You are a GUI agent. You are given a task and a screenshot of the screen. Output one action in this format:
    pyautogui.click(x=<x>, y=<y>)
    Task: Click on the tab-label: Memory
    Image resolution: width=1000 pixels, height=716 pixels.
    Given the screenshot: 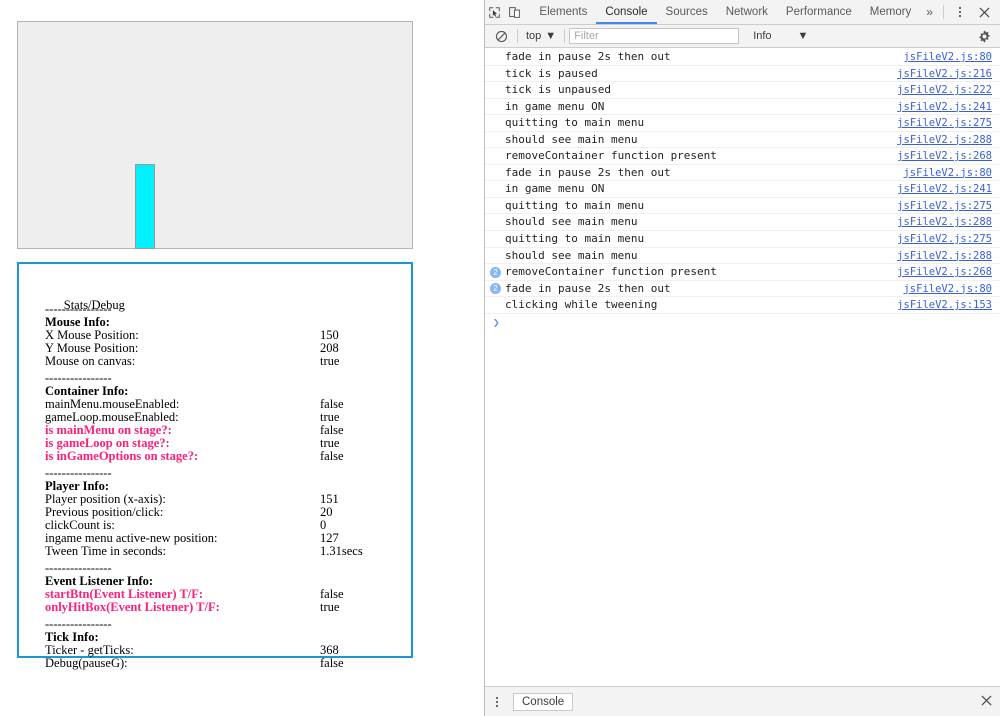 What is the action you would take?
    pyautogui.click(x=890, y=12)
    